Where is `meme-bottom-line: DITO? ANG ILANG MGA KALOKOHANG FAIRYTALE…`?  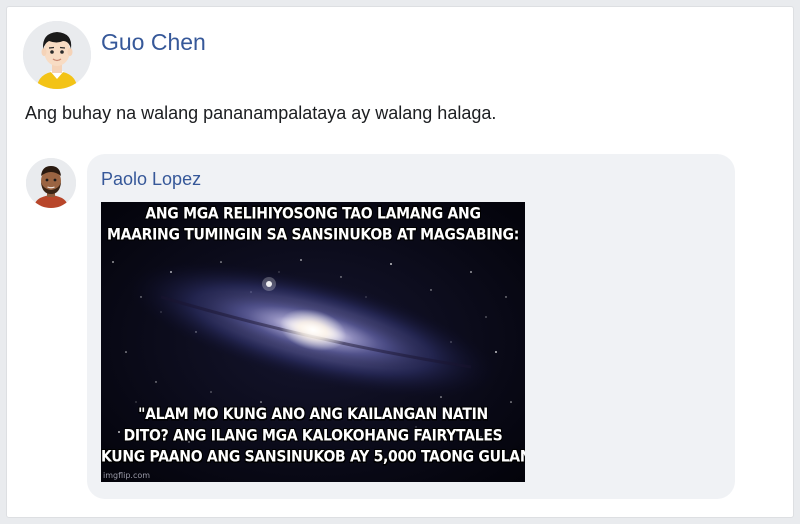
meme-bottom-line: DITO? ANG ILANG MGA KALOKOHANG FAIRYTALE… is located at coordinates (313, 435).